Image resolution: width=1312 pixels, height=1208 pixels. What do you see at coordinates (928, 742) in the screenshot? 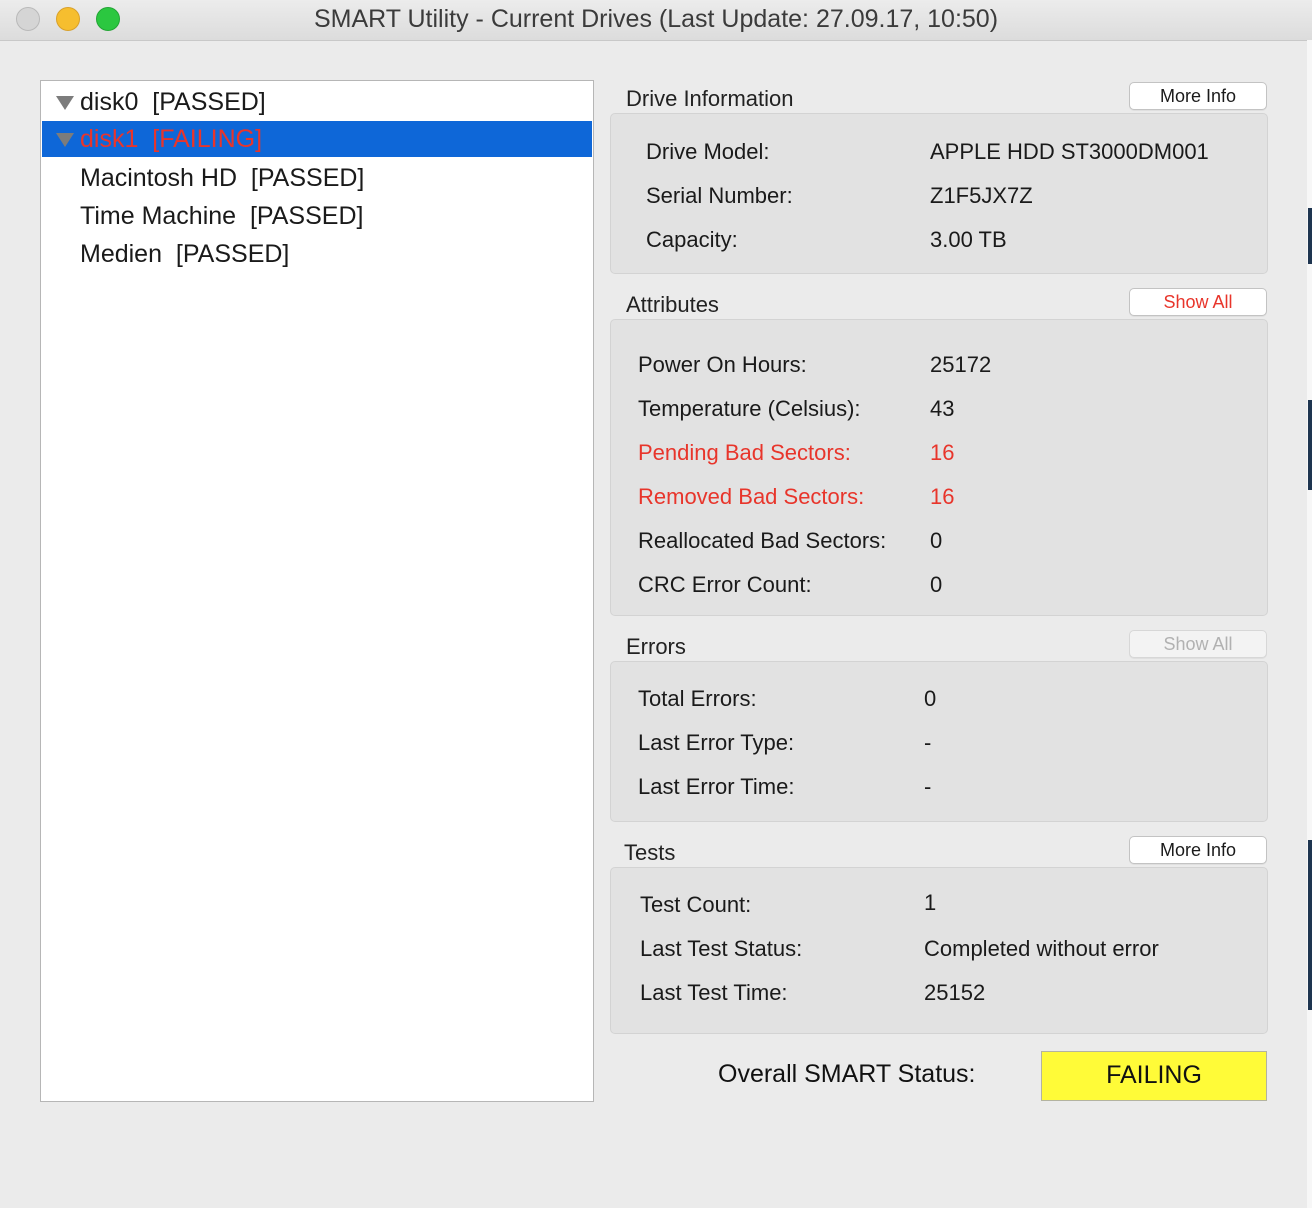
I see `last-error-type-value: -` at bounding box center [928, 742].